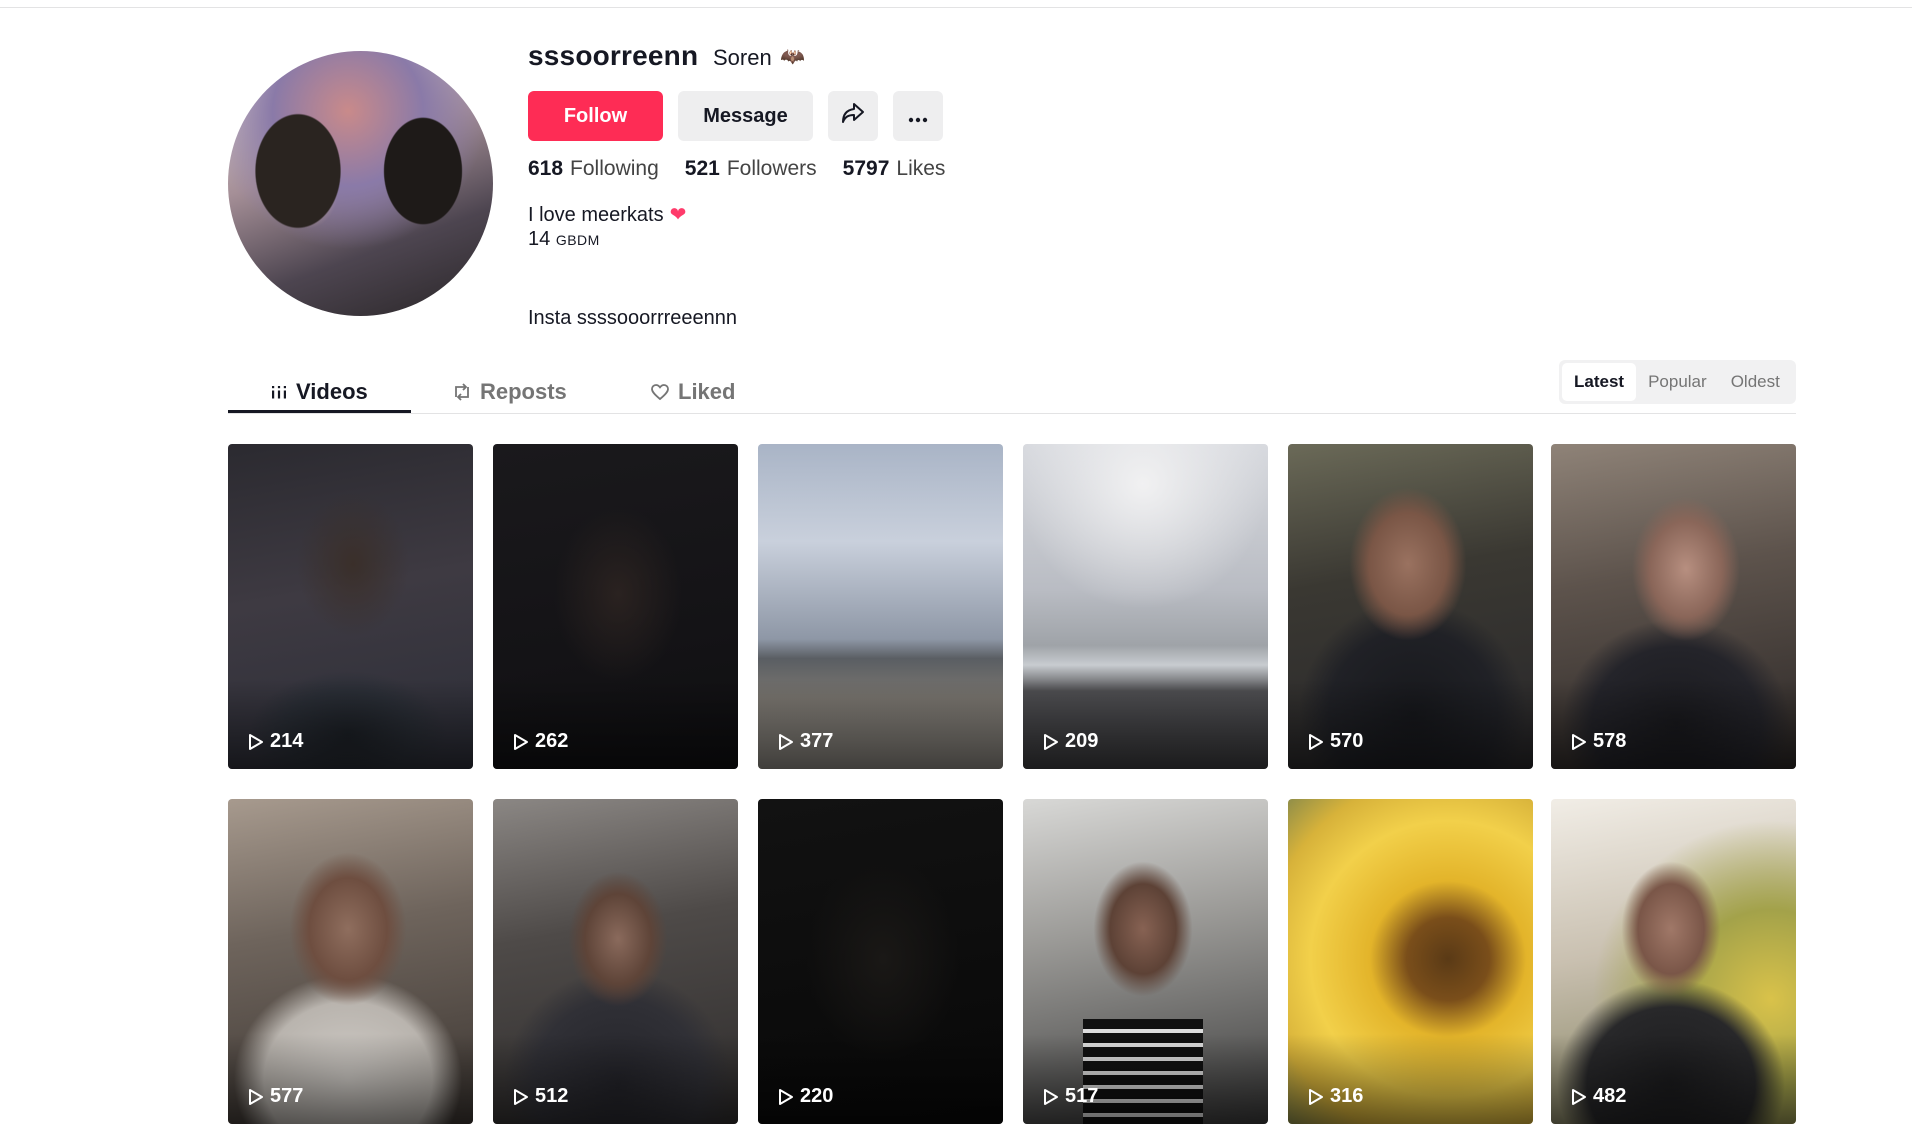  What do you see at coordinates (1012, 413) in the screenshot?
I see `tabs-divider` at bounding box center [1012, 413].